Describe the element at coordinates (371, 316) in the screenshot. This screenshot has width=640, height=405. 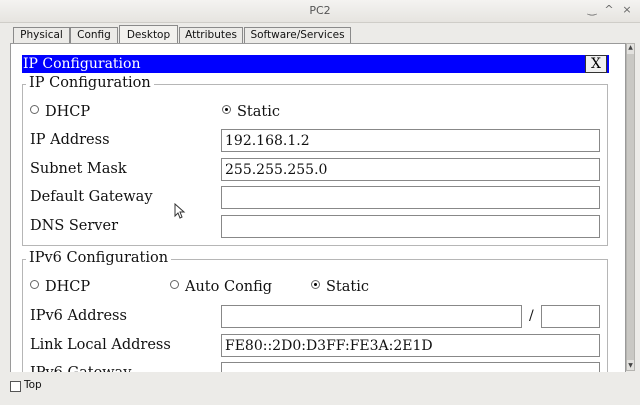
I see `ipv6-address-field` at that location.